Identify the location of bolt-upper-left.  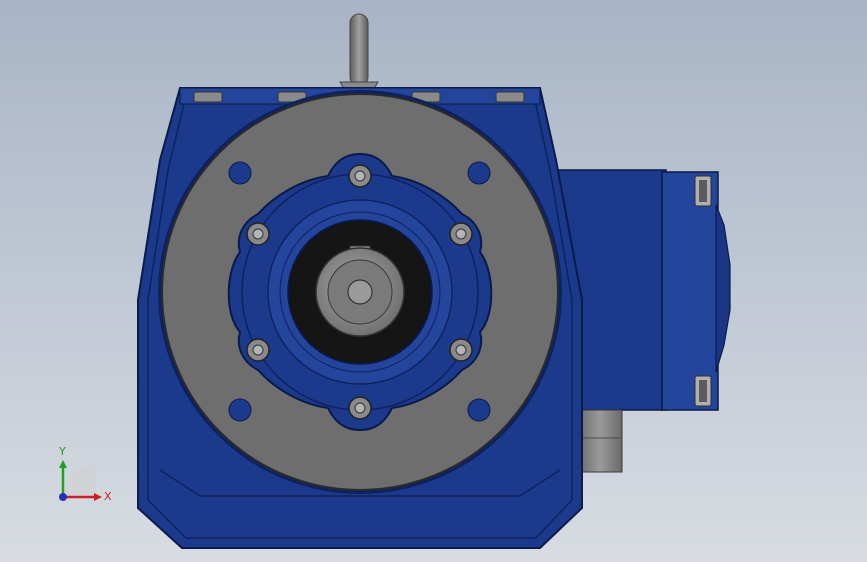
(258, 234).